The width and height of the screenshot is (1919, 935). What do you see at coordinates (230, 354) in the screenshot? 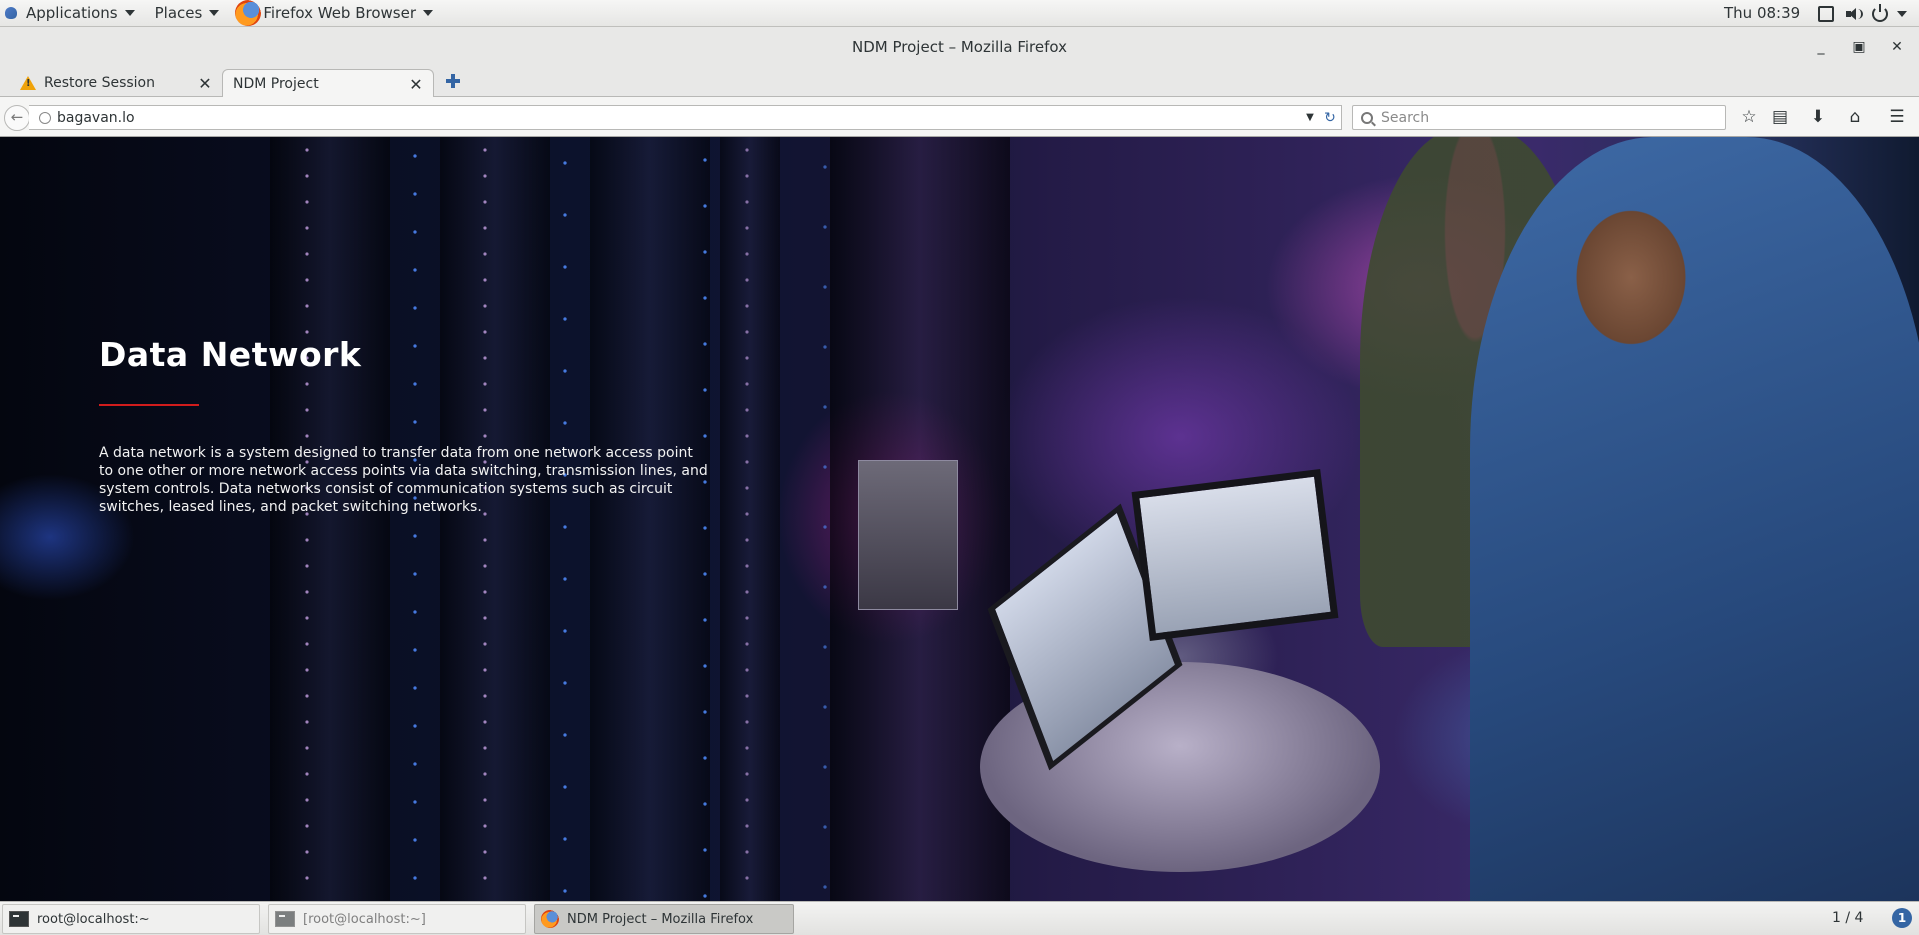
I see `page-title: Data Network` at bounding box center [230, 354].